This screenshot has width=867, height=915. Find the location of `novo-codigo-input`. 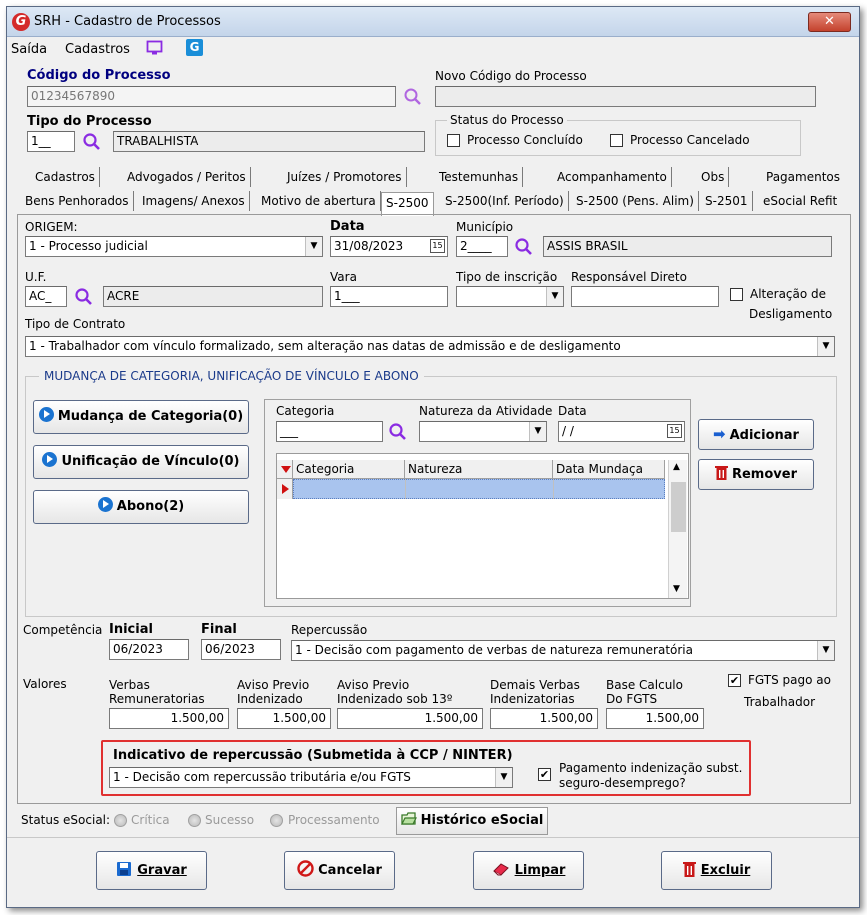

novo-codigo-input is located at coordinates (625, 96).